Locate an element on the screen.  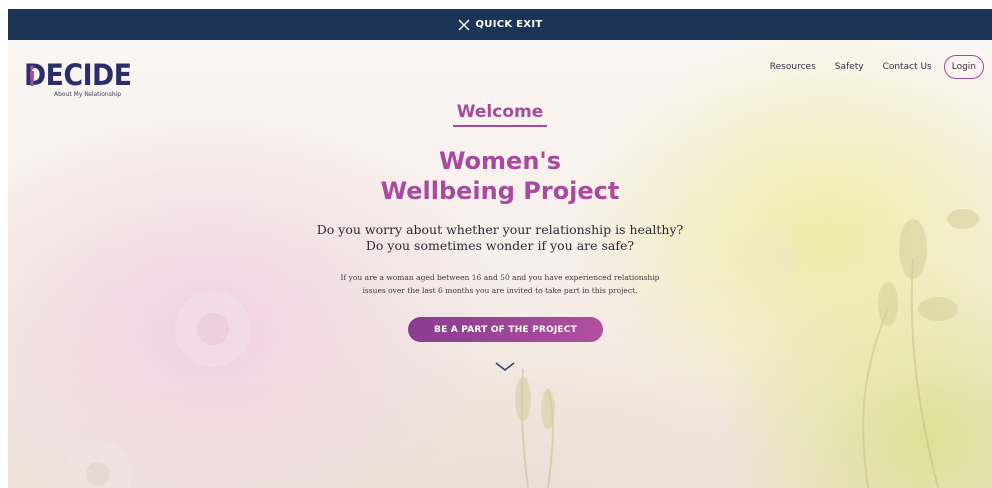
welcome-heading: Welcome is located at coordinates (500, 114).